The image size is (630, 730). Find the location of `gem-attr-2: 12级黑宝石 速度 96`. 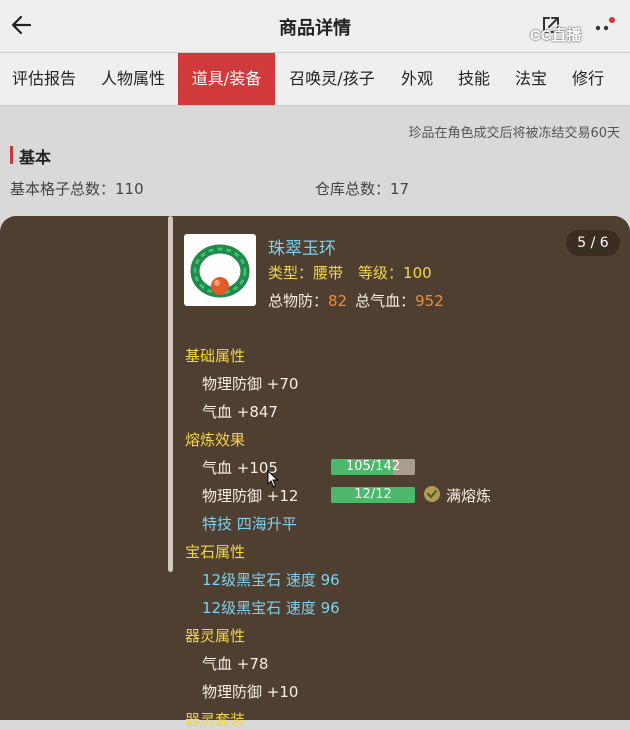

gem-attr-2: 12级黑宝石 速度 96 is located at coordinates (271, 608).